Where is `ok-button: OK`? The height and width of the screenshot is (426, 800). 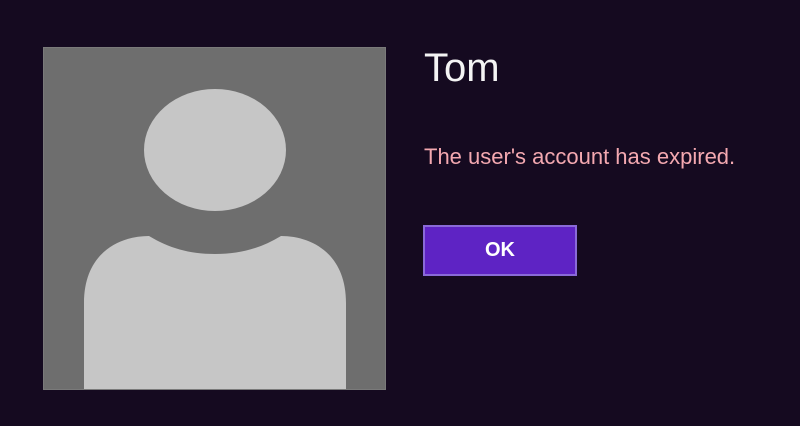 ok-button: OK is located at coordinates (500, 250).